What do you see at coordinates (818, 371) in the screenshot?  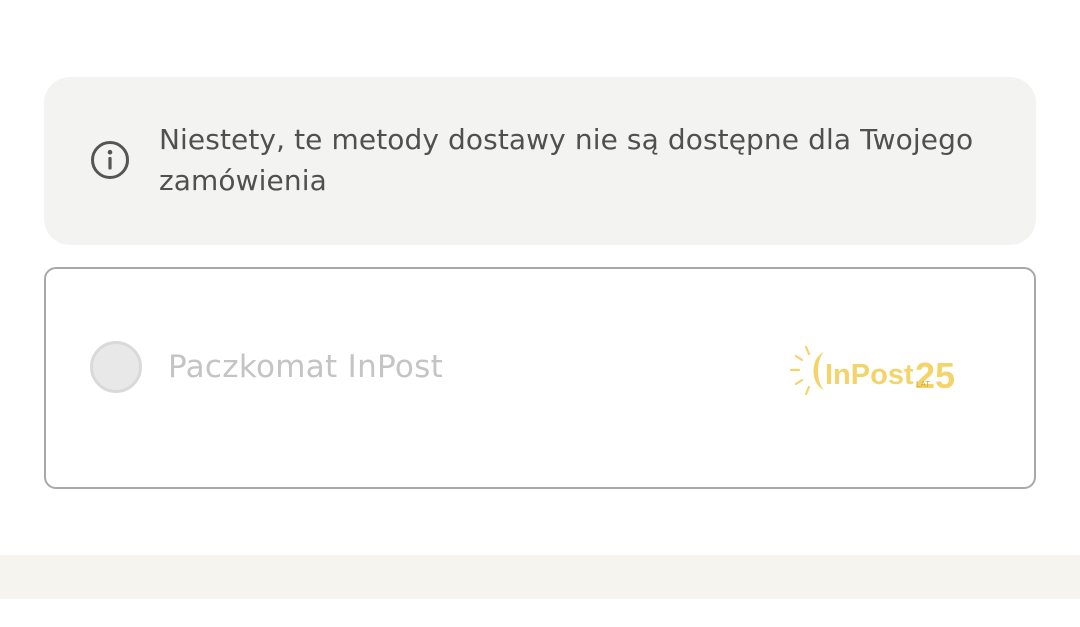 I see `crescent-icon` at bounding box center [818, 371].